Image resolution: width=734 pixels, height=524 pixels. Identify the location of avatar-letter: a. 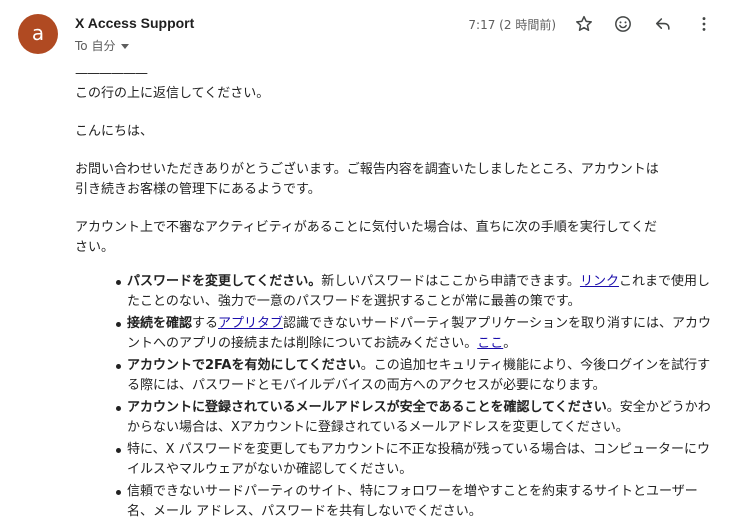
(38, 33).